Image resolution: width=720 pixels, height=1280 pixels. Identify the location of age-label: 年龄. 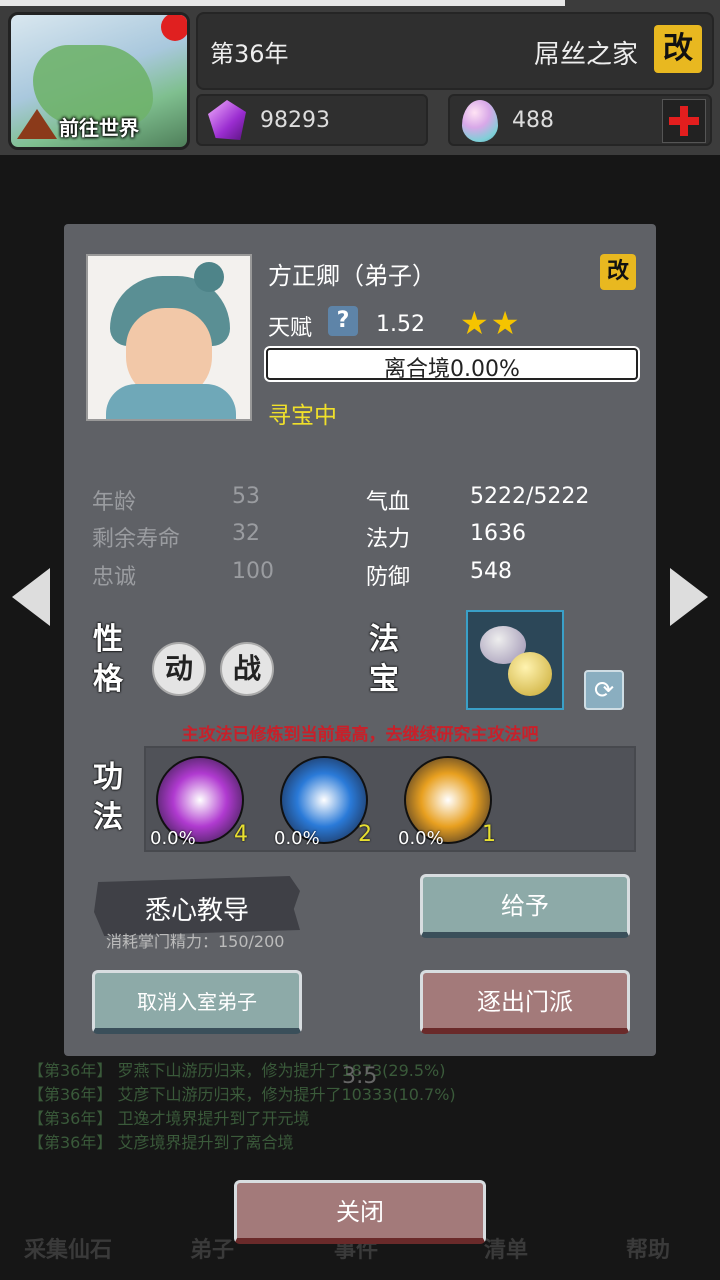
(114, 502).